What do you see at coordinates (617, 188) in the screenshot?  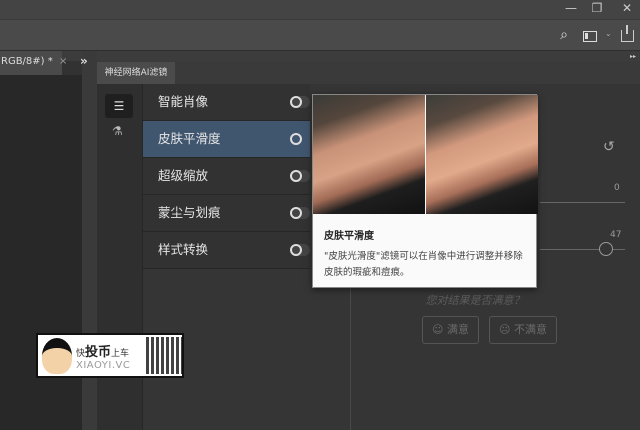 I see `slider-value: 0` at bounding box center [617, 188].